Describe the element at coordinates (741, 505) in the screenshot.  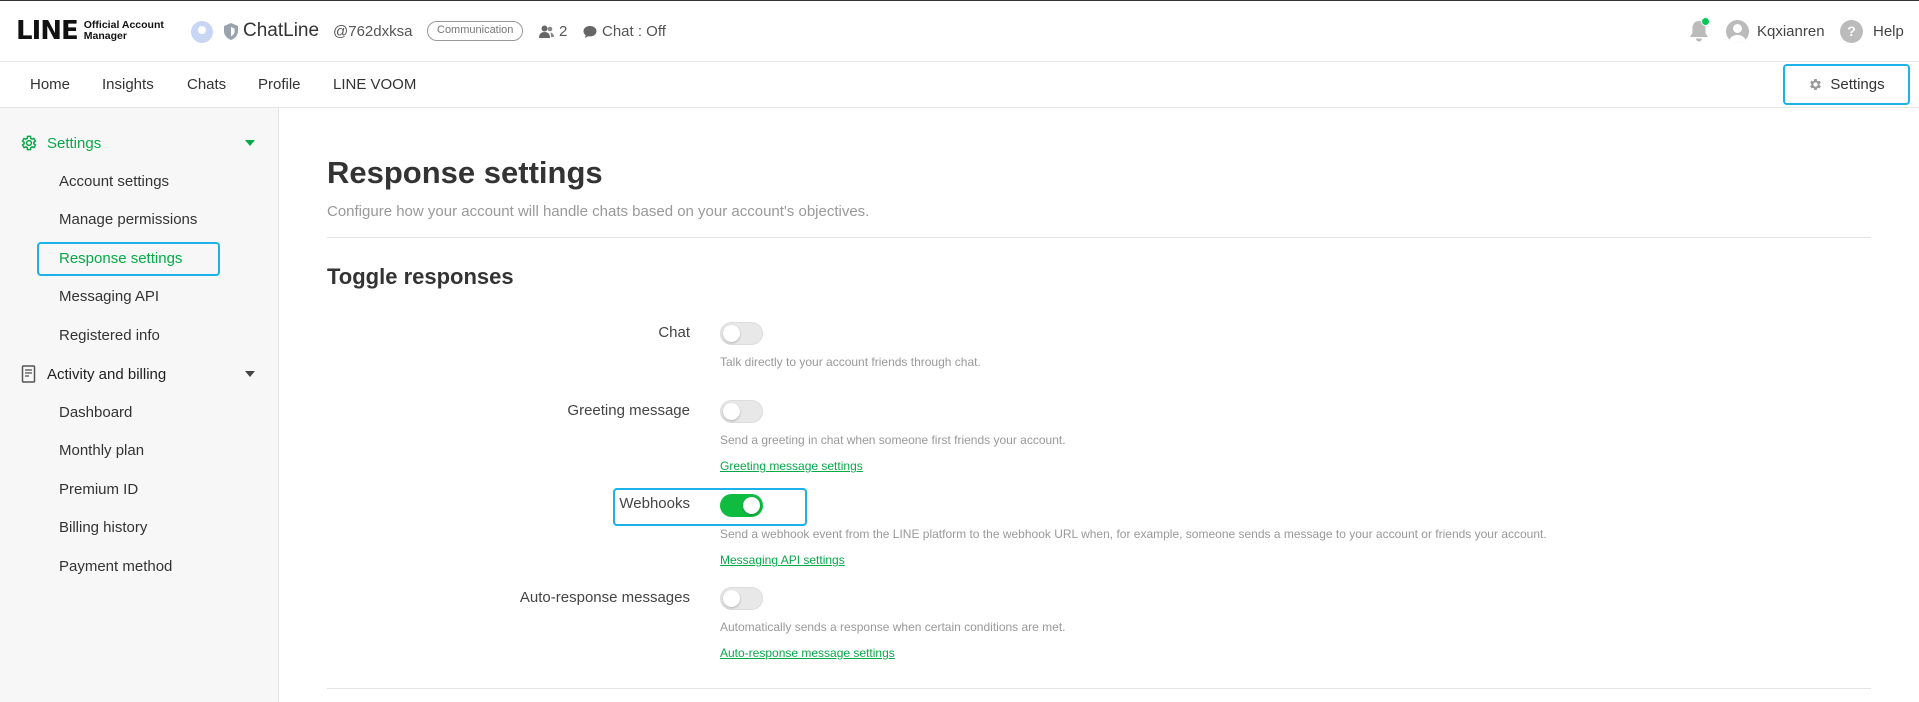
I see `webhooks-toggle` at that location.